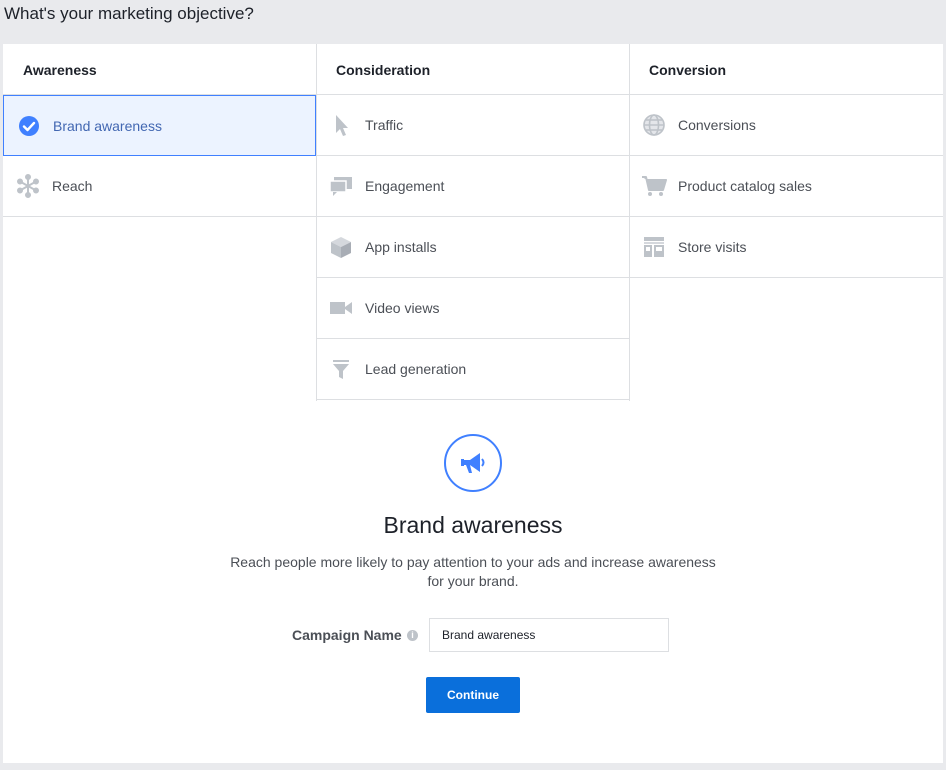 The height and width of the screenshot is (770, 946). Describe the element at coordinates (401, 247) in the screenshot. I see `objective-label: App installs` at that location.